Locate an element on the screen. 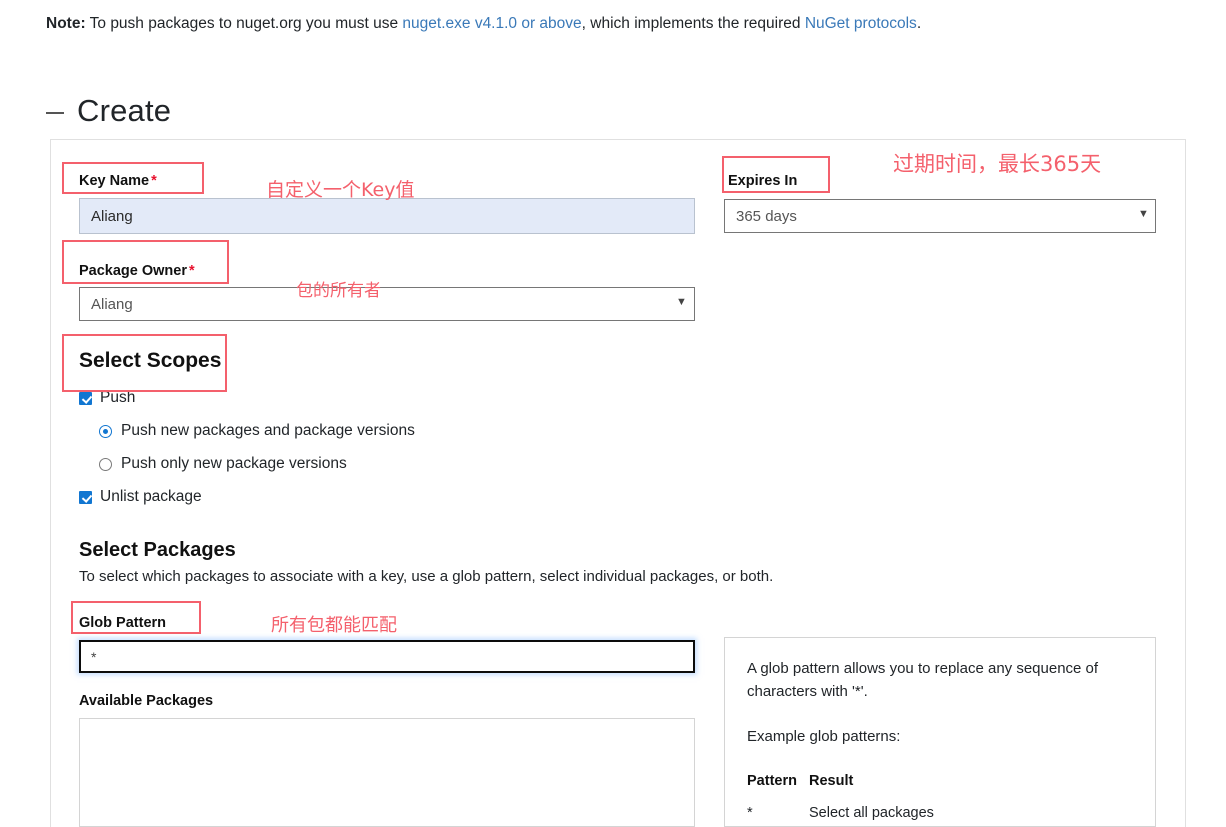 Image resolution: width=1226 pixels, height=827 pixels. table-row: * Select all packages is located at coordinates (940, 813).